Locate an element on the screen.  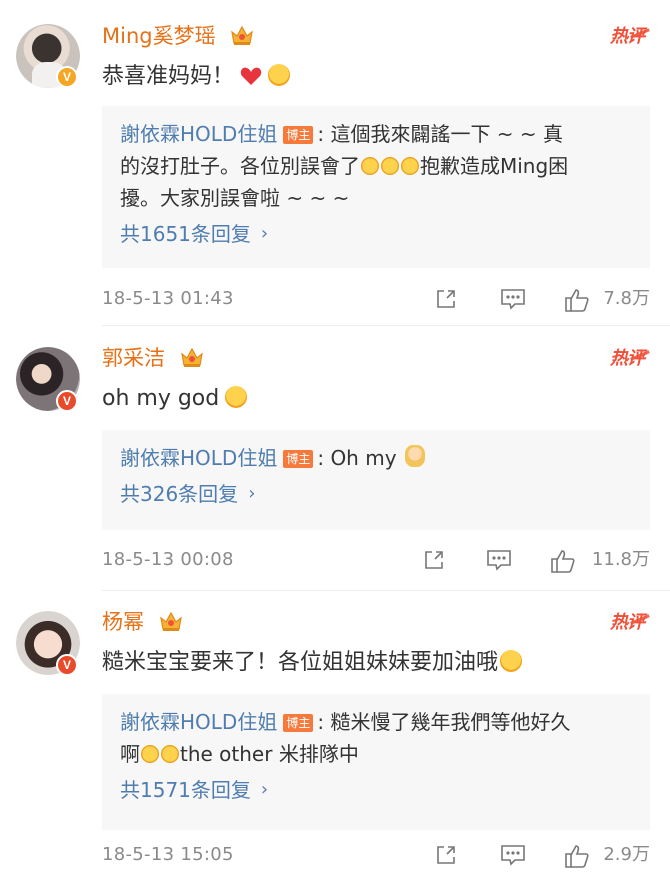
timestamp: 18-5-13 15:05 is located at coordinates (168, 854).